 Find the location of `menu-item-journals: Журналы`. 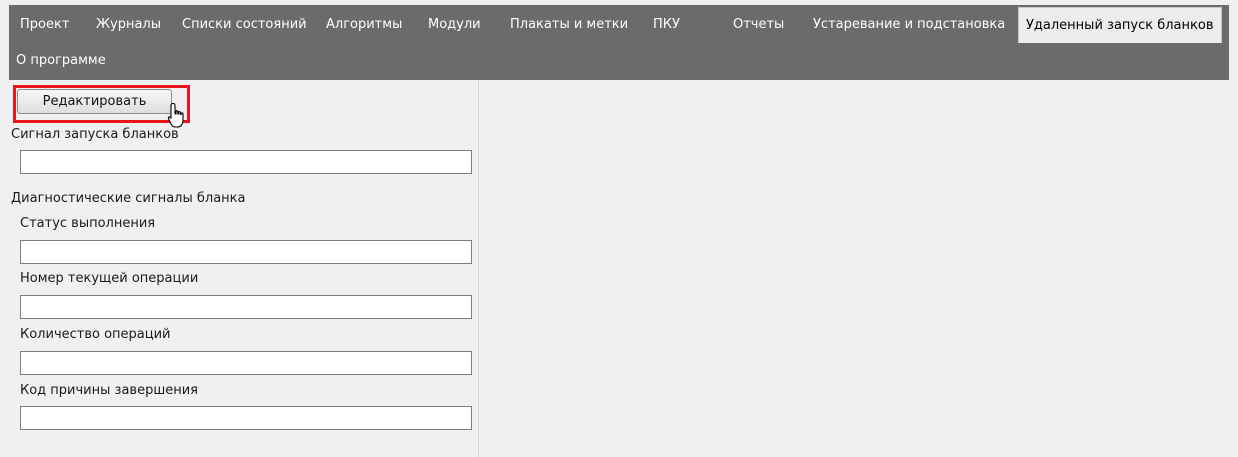

menu-item-journals: Журналы is located at coordinates (128, 25).